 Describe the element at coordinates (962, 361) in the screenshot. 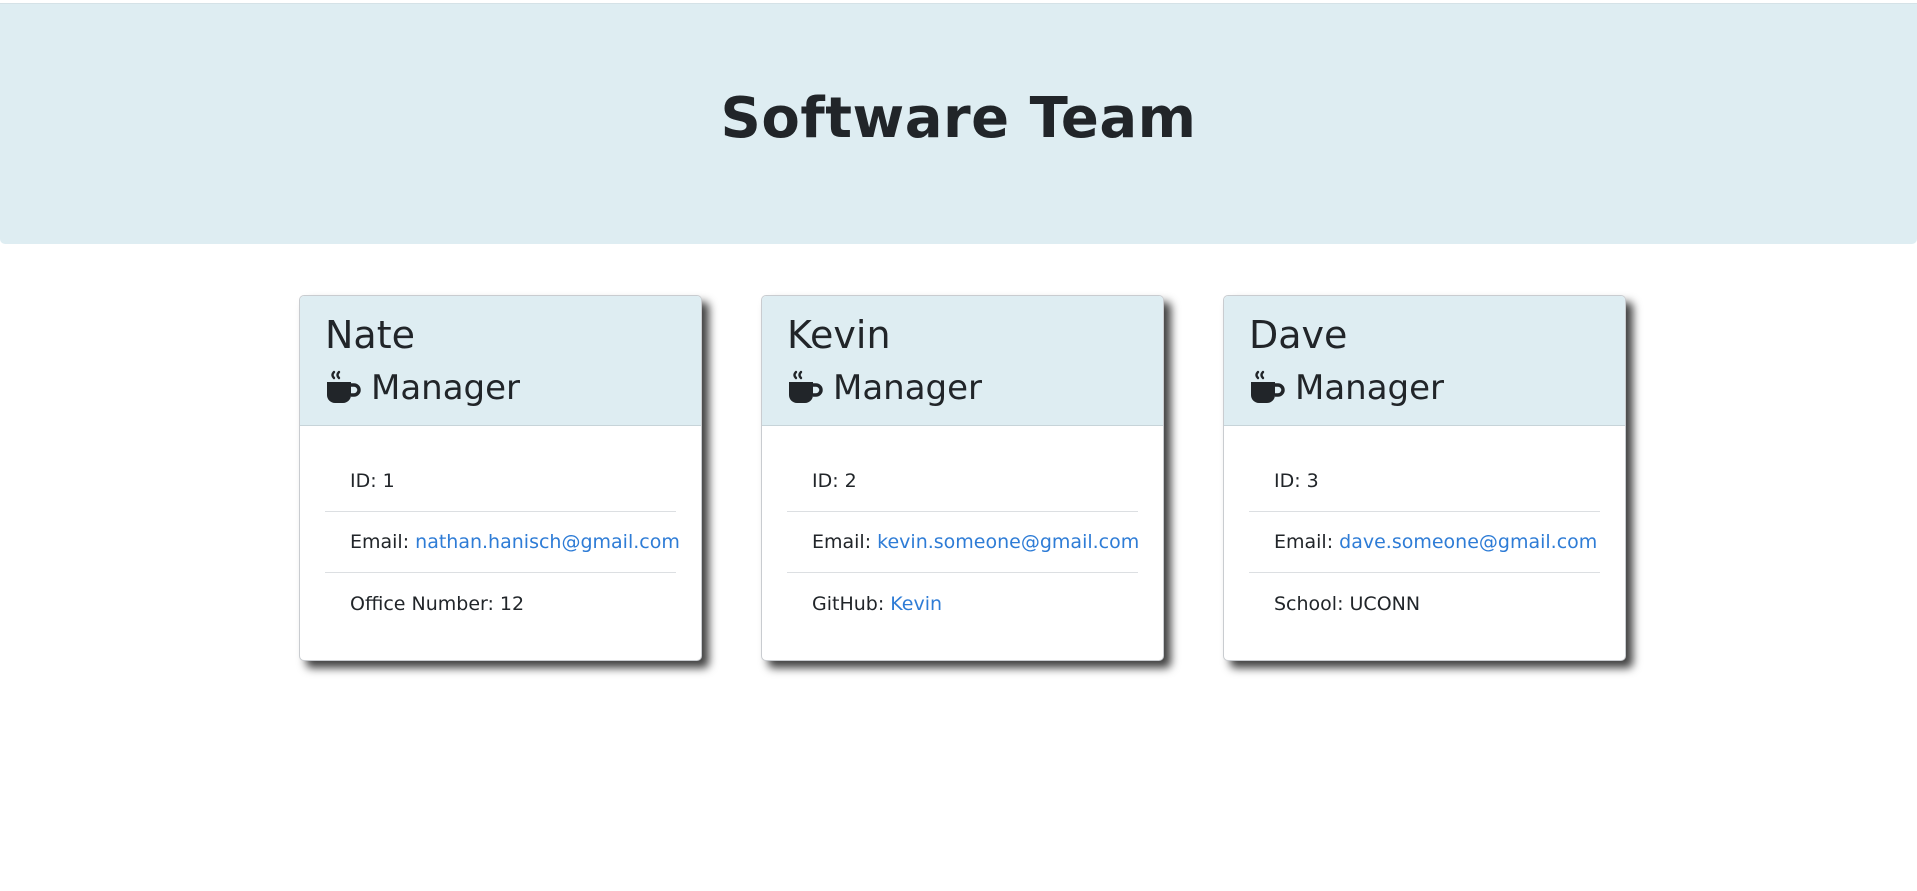

I see `card-header: Kevin Manager` at that location.